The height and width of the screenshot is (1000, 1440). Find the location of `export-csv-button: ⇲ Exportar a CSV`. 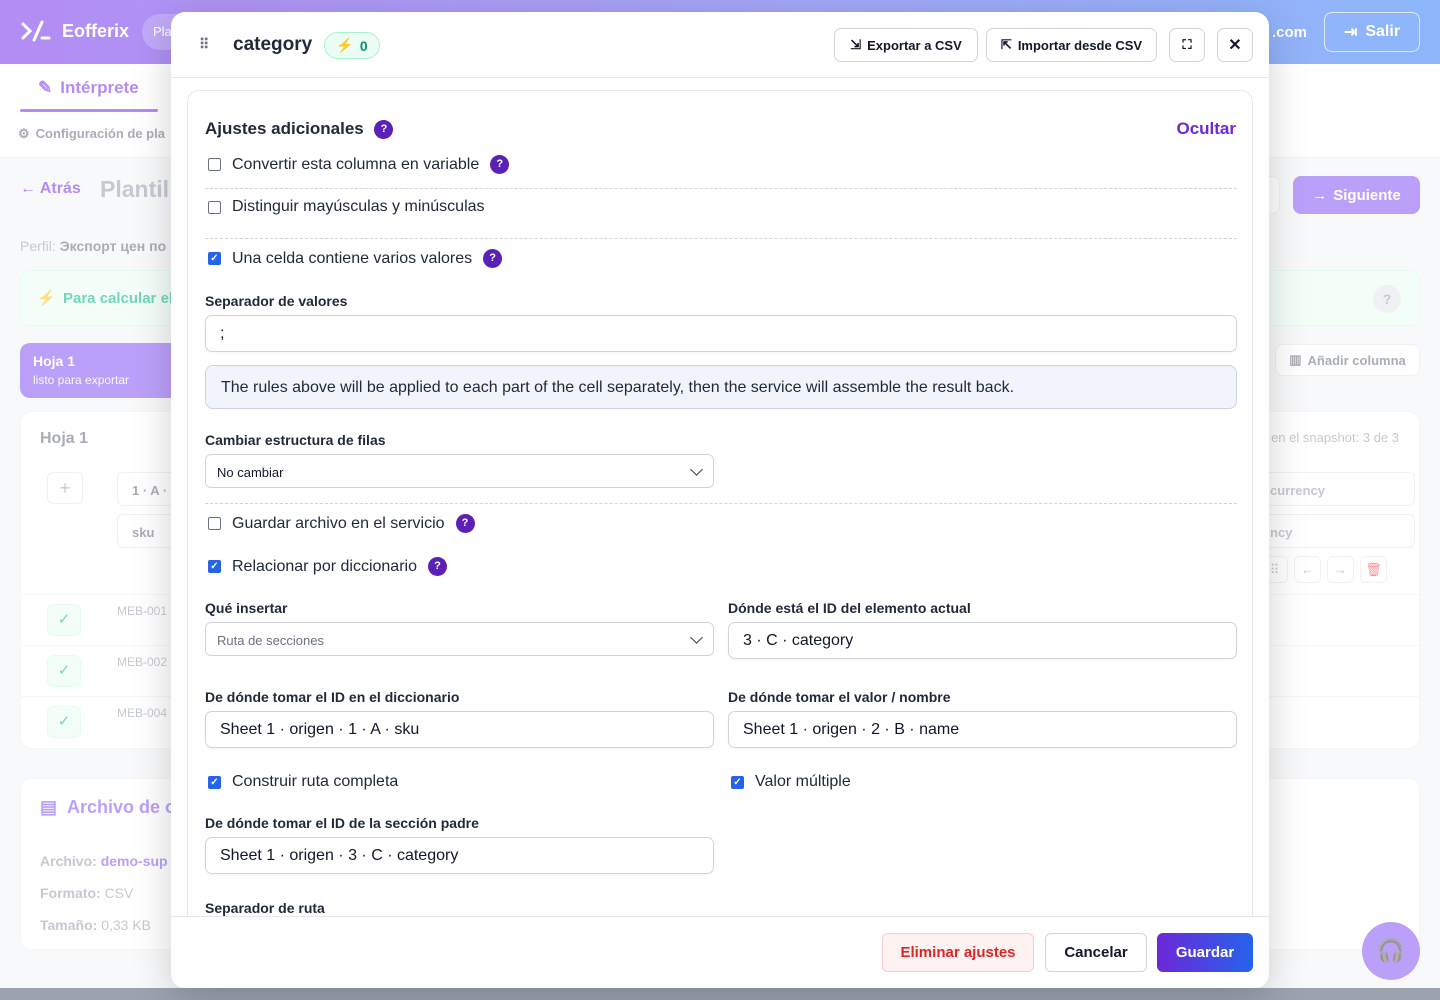

export-csv-button: ⇲ Exportar a CSV is located at coordinates (906, 45).